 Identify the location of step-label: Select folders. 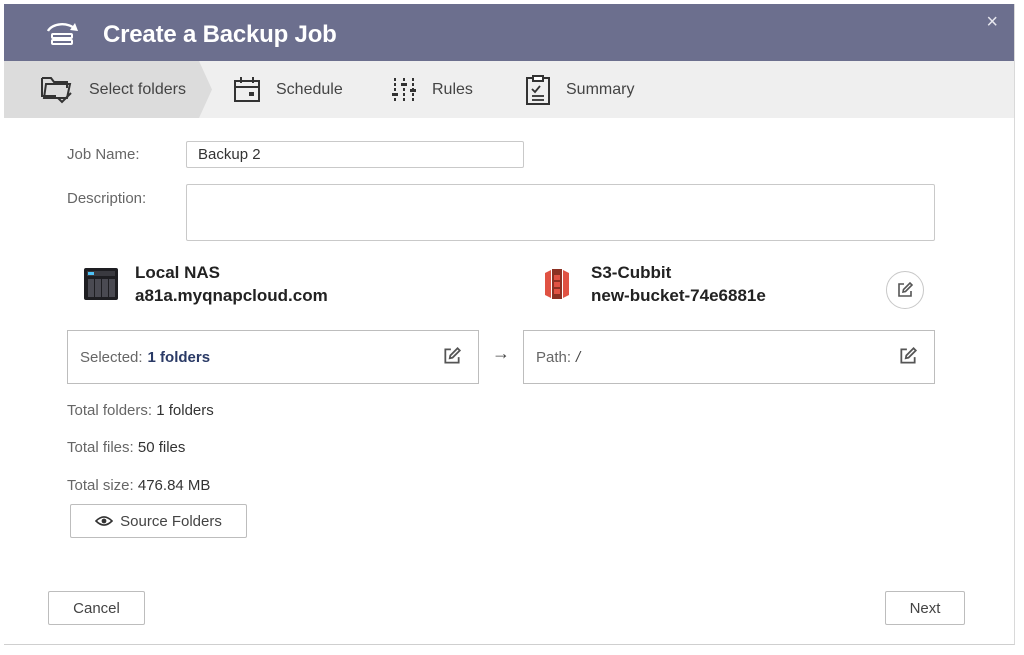
(137, 89).